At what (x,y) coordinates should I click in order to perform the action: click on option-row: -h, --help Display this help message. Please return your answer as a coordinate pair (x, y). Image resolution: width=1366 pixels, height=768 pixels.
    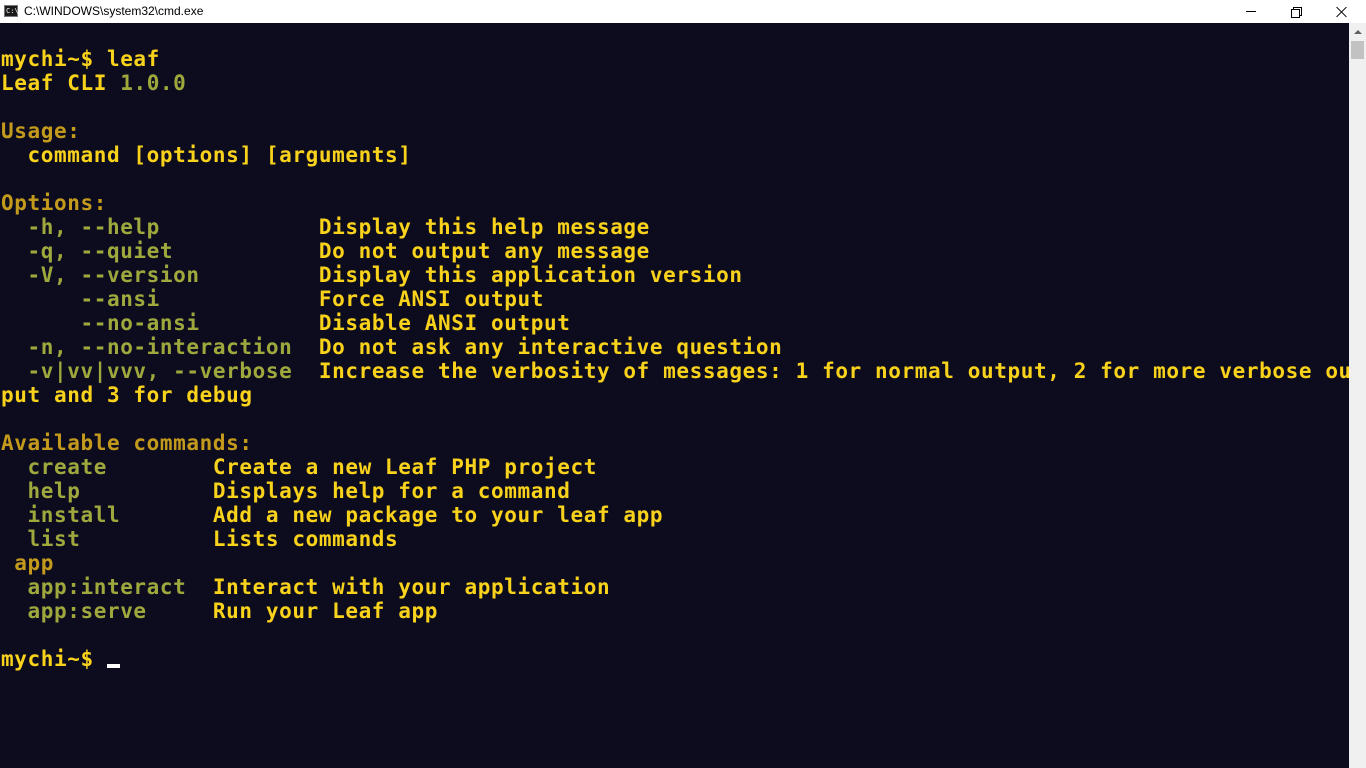
    Looking at the image, I should click on (325, 227).